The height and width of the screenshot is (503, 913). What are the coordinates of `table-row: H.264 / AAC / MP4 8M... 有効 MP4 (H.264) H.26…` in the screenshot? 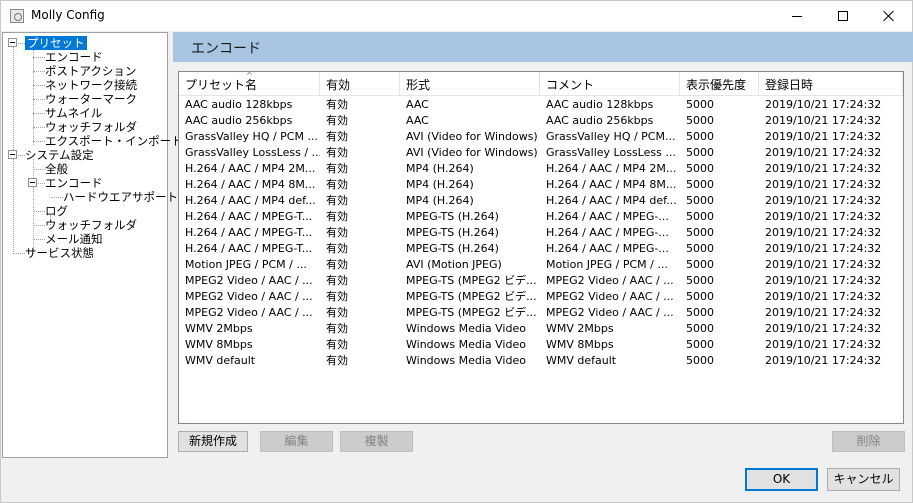 It's located at (541, 185).